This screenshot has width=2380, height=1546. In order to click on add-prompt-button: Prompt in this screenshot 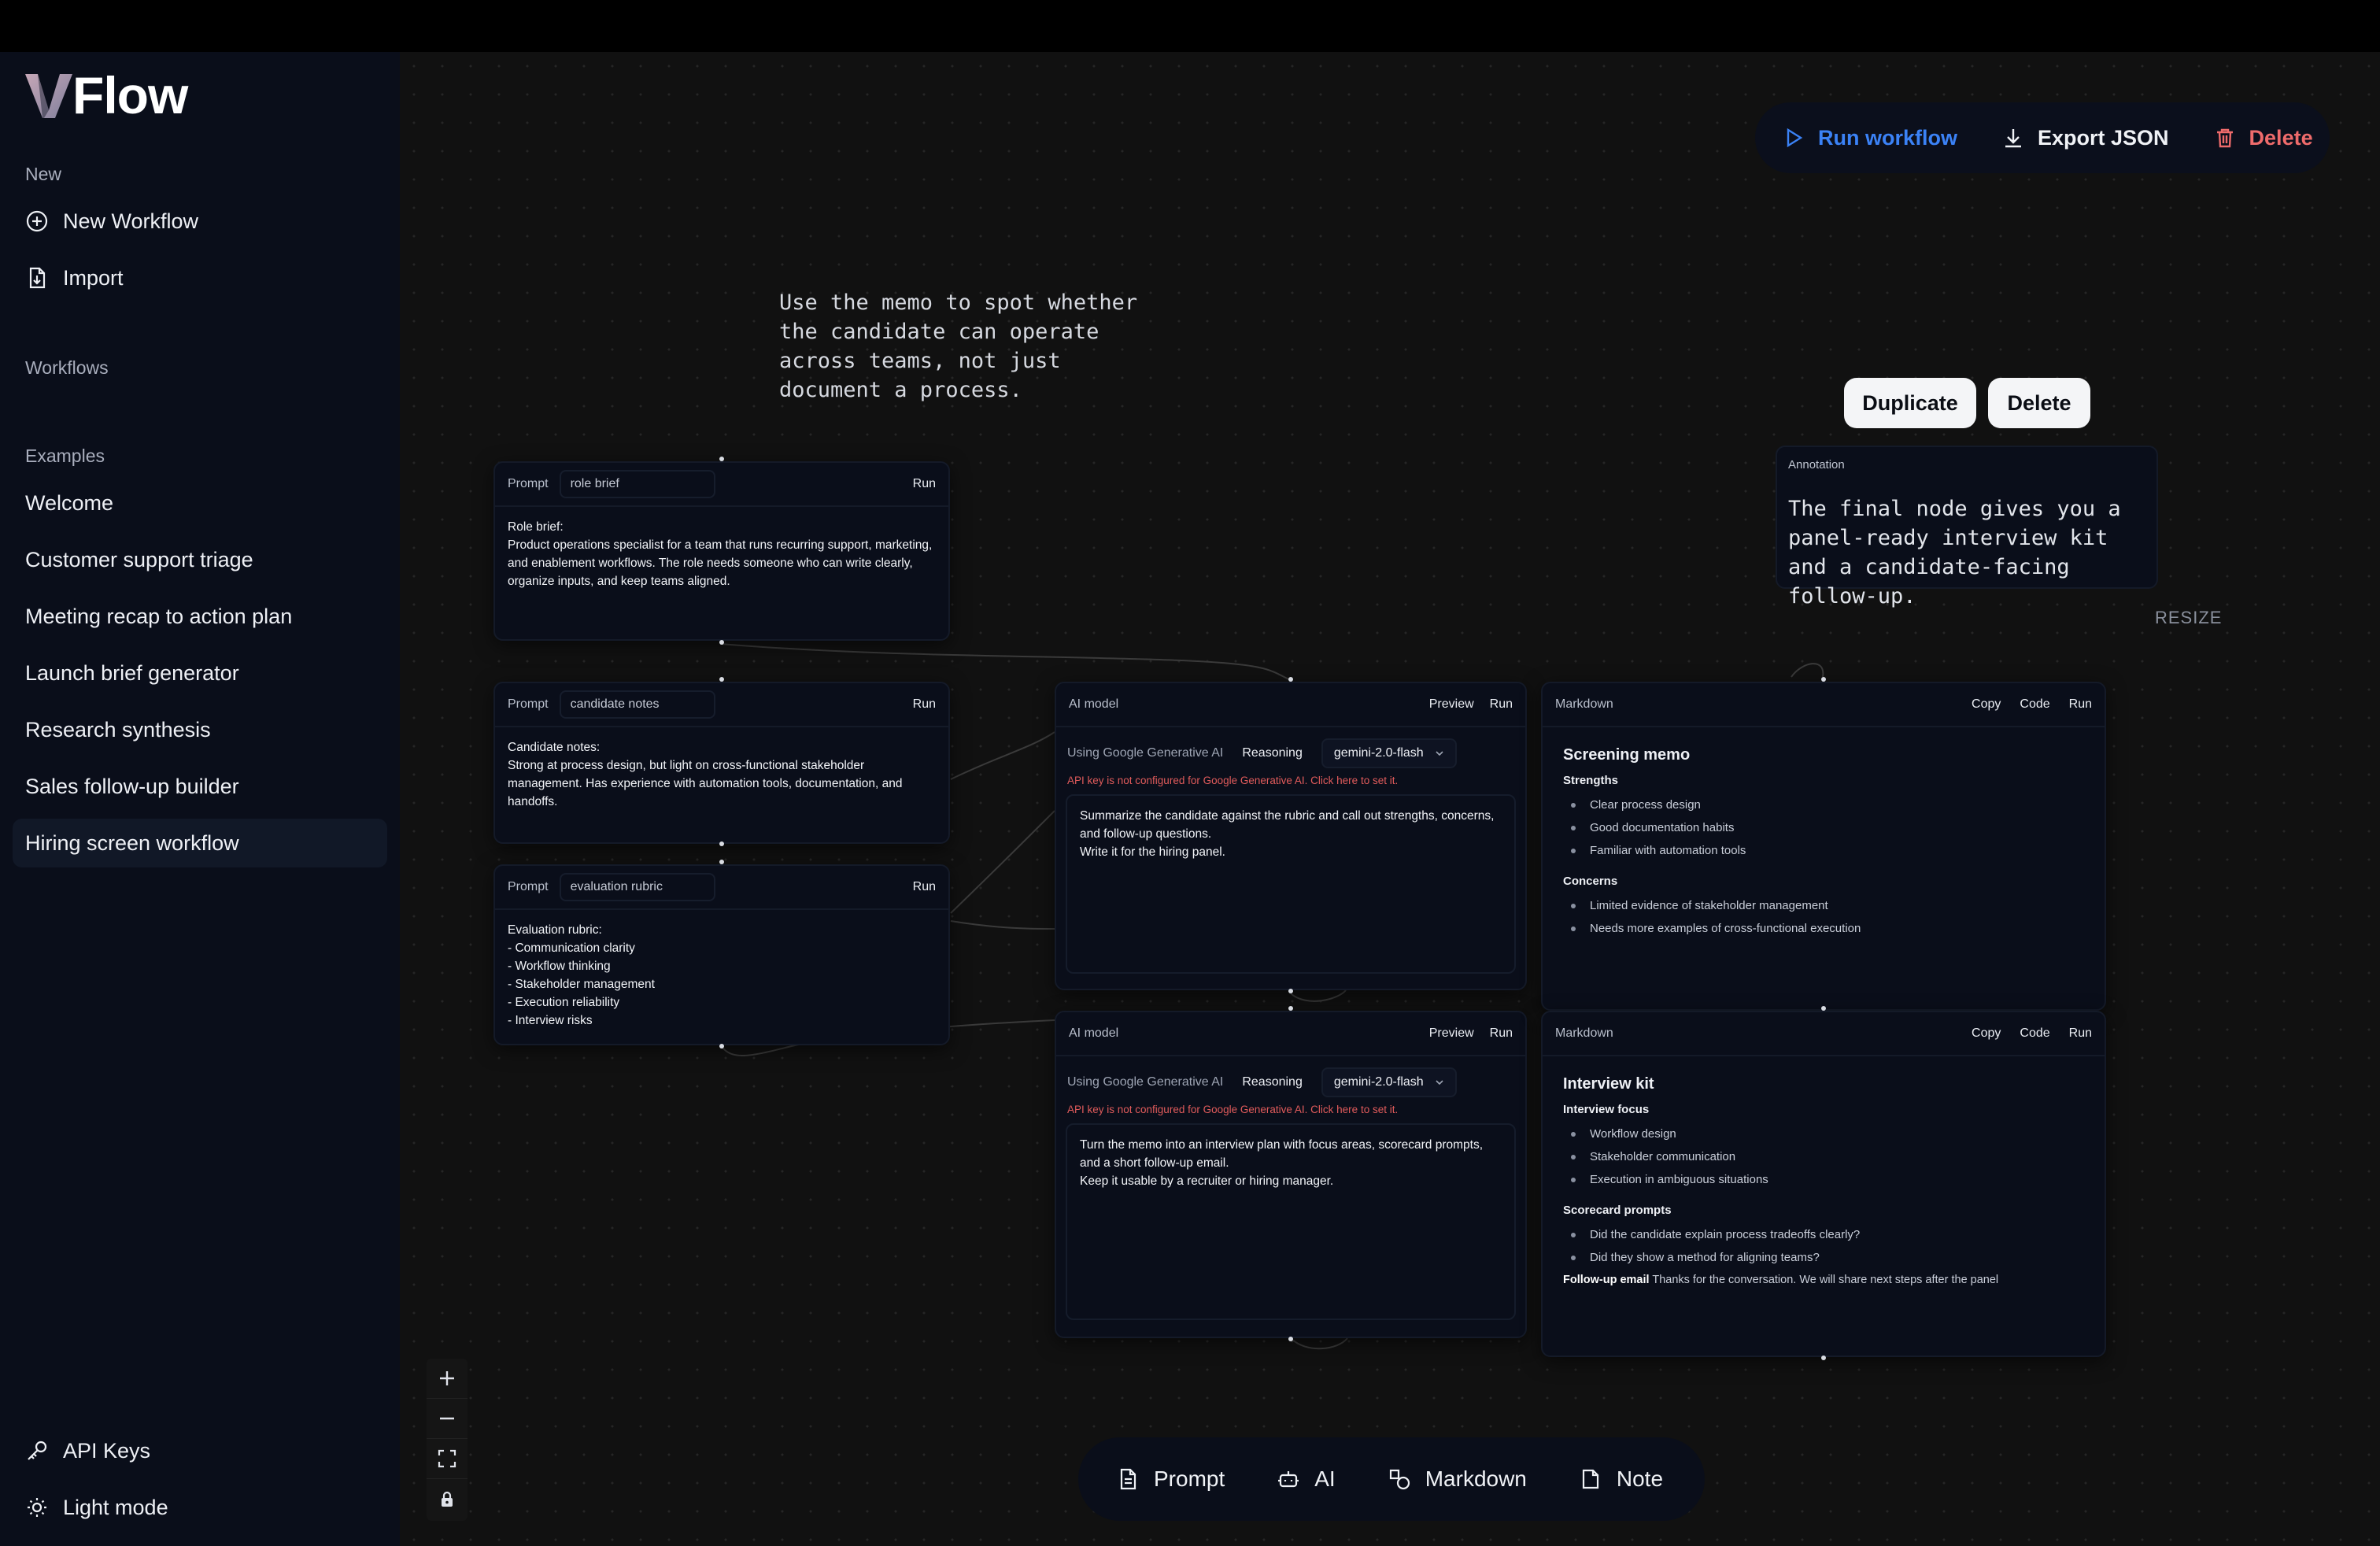, I will do `click(1170, 1479)`.